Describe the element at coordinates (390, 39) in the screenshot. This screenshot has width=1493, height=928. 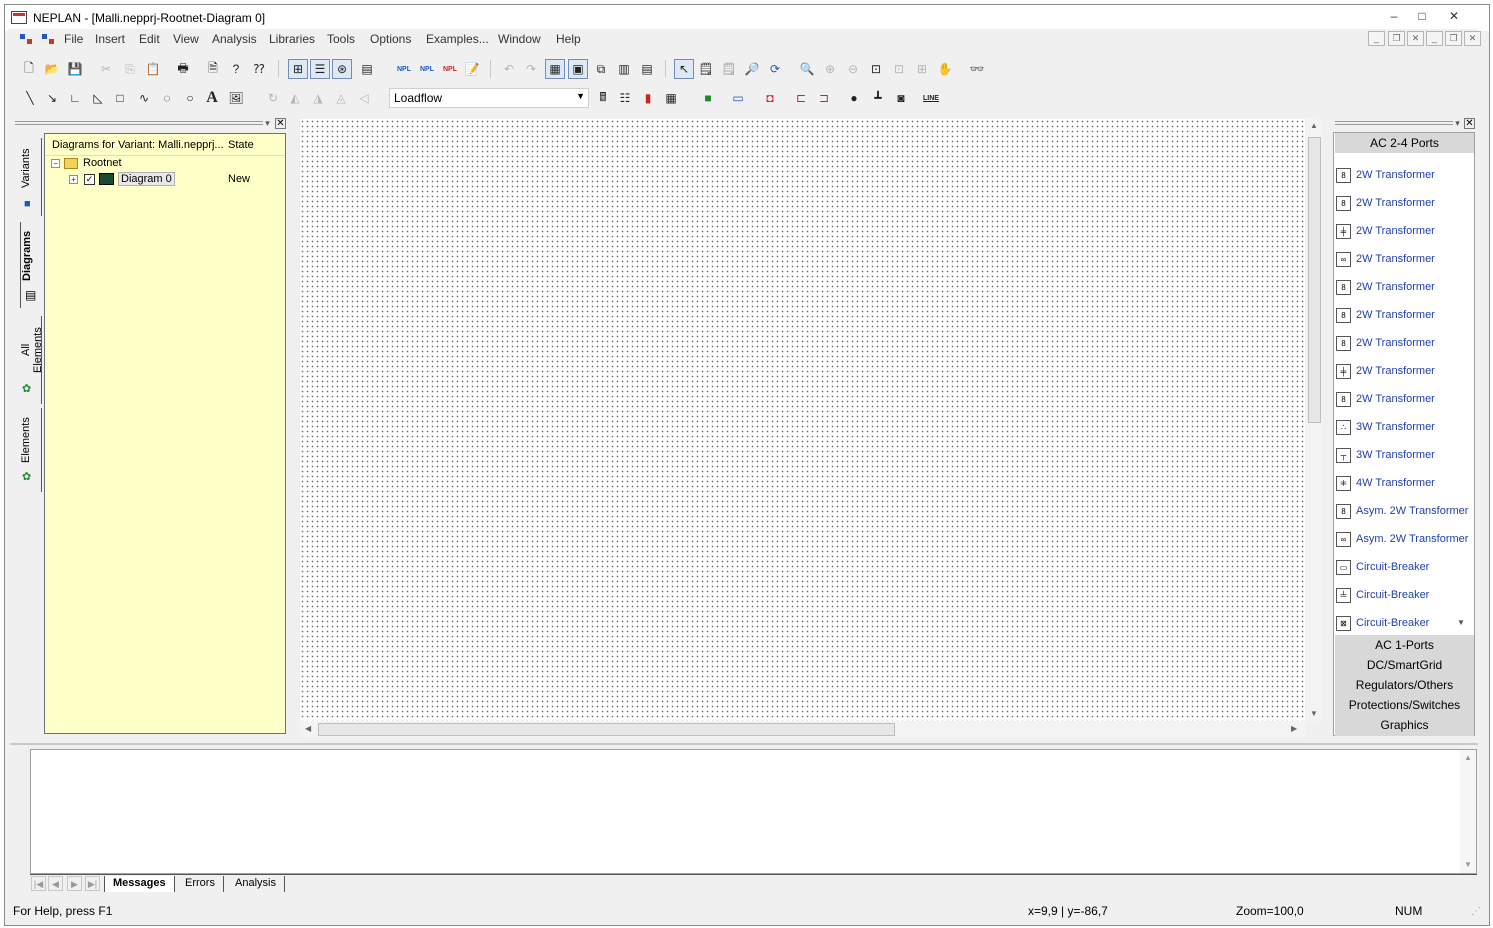
I see `menu-options: Options` at that location.